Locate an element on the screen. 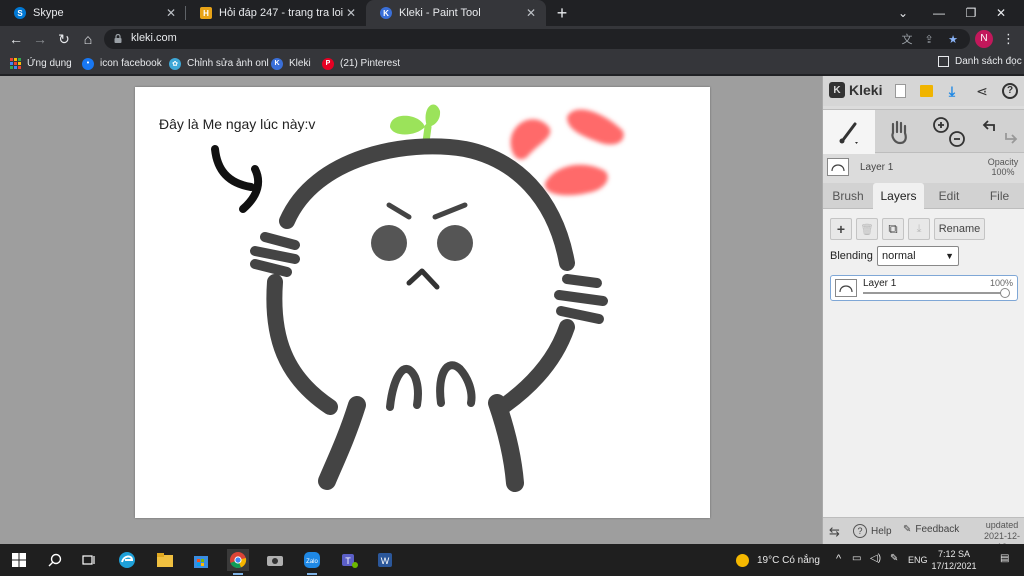  taskbar-file-explorer is located at coordinates (165, 560).